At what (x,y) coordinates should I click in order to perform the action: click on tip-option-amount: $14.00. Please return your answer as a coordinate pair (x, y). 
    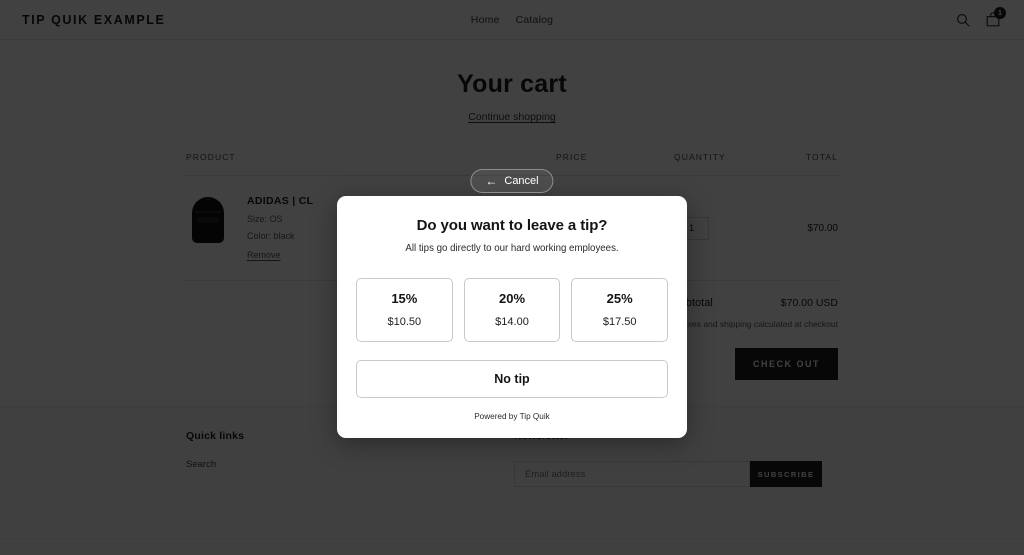
    Looking at the image, I should click on (512, 322).